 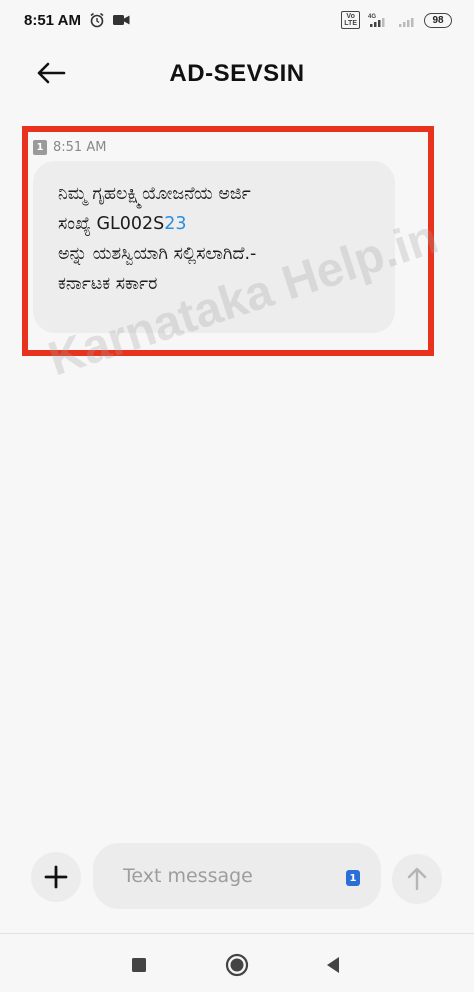 I want to click on signal-icon: 4G, so click(x=379, y=20).